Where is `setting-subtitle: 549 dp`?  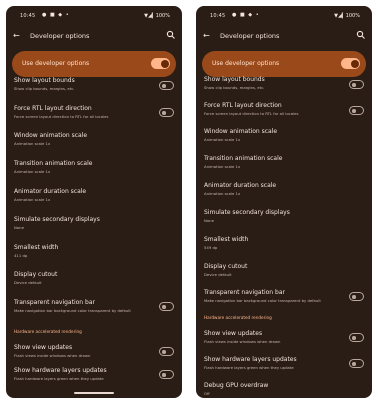 setting-subtitle: 549 dp is located at coordinates (211, 247).